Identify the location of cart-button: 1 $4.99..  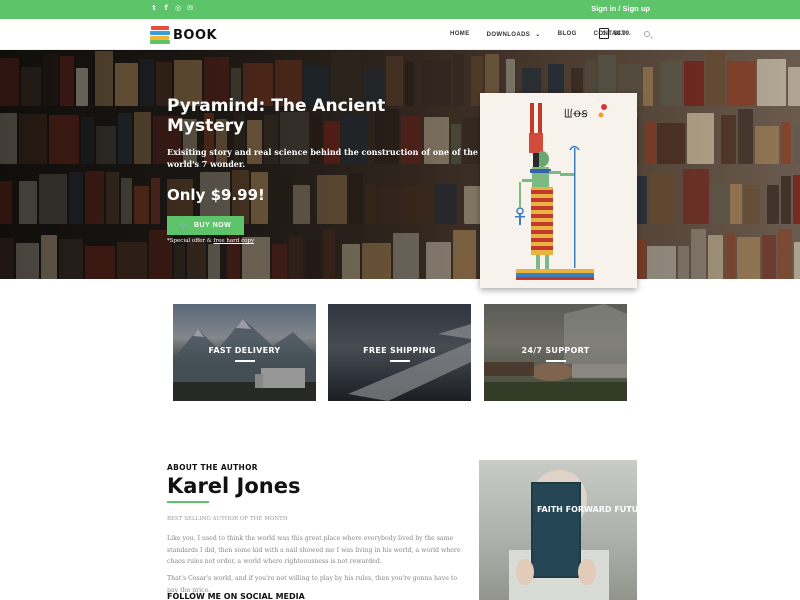
(615, 33).